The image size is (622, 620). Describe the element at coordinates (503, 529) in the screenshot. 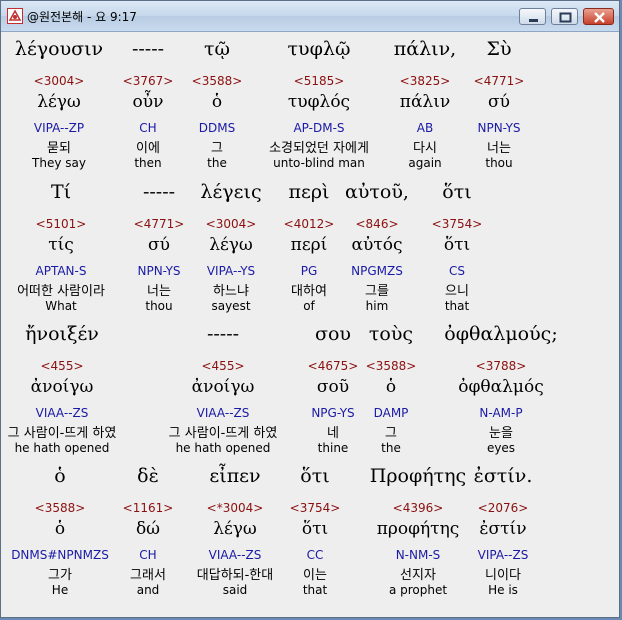

I see `word-lex: ἐστίν` at that location.